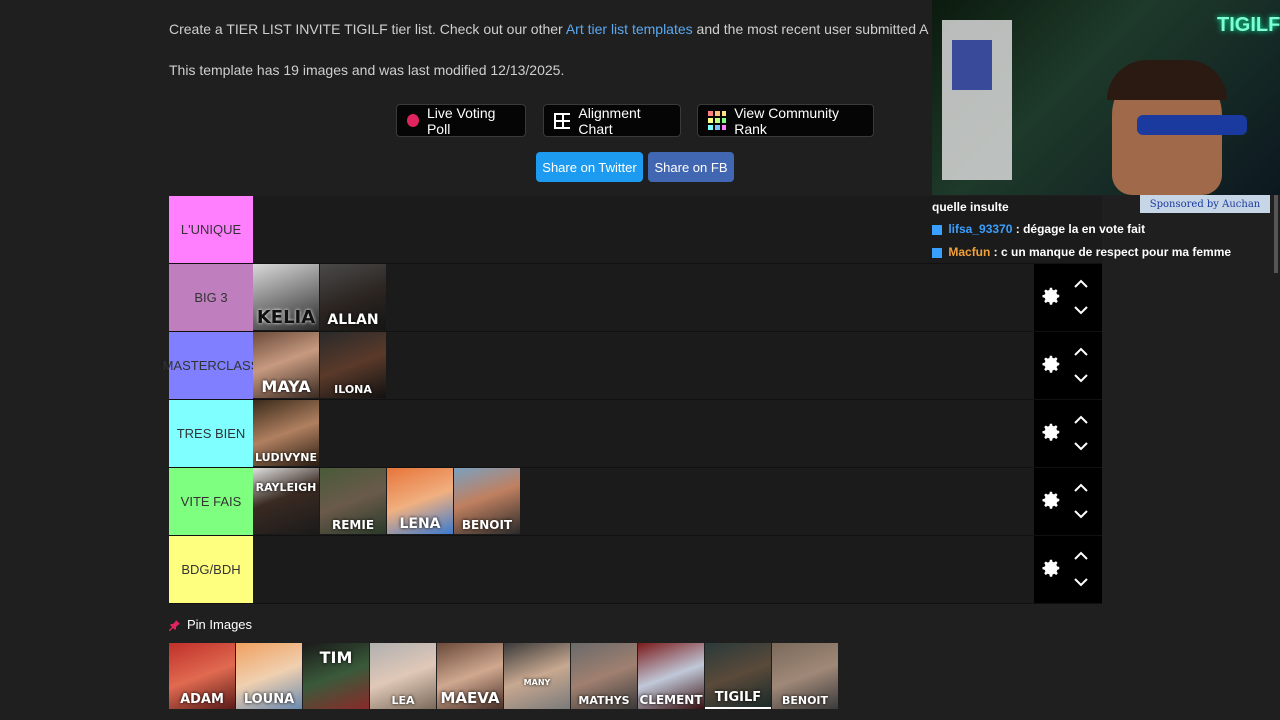 This screenshot has height=720, width=1280. I want to click on tier-row-d: VITE FAIS RAYLEIGH REMIE LENA BENOIT, so click(635, 502).